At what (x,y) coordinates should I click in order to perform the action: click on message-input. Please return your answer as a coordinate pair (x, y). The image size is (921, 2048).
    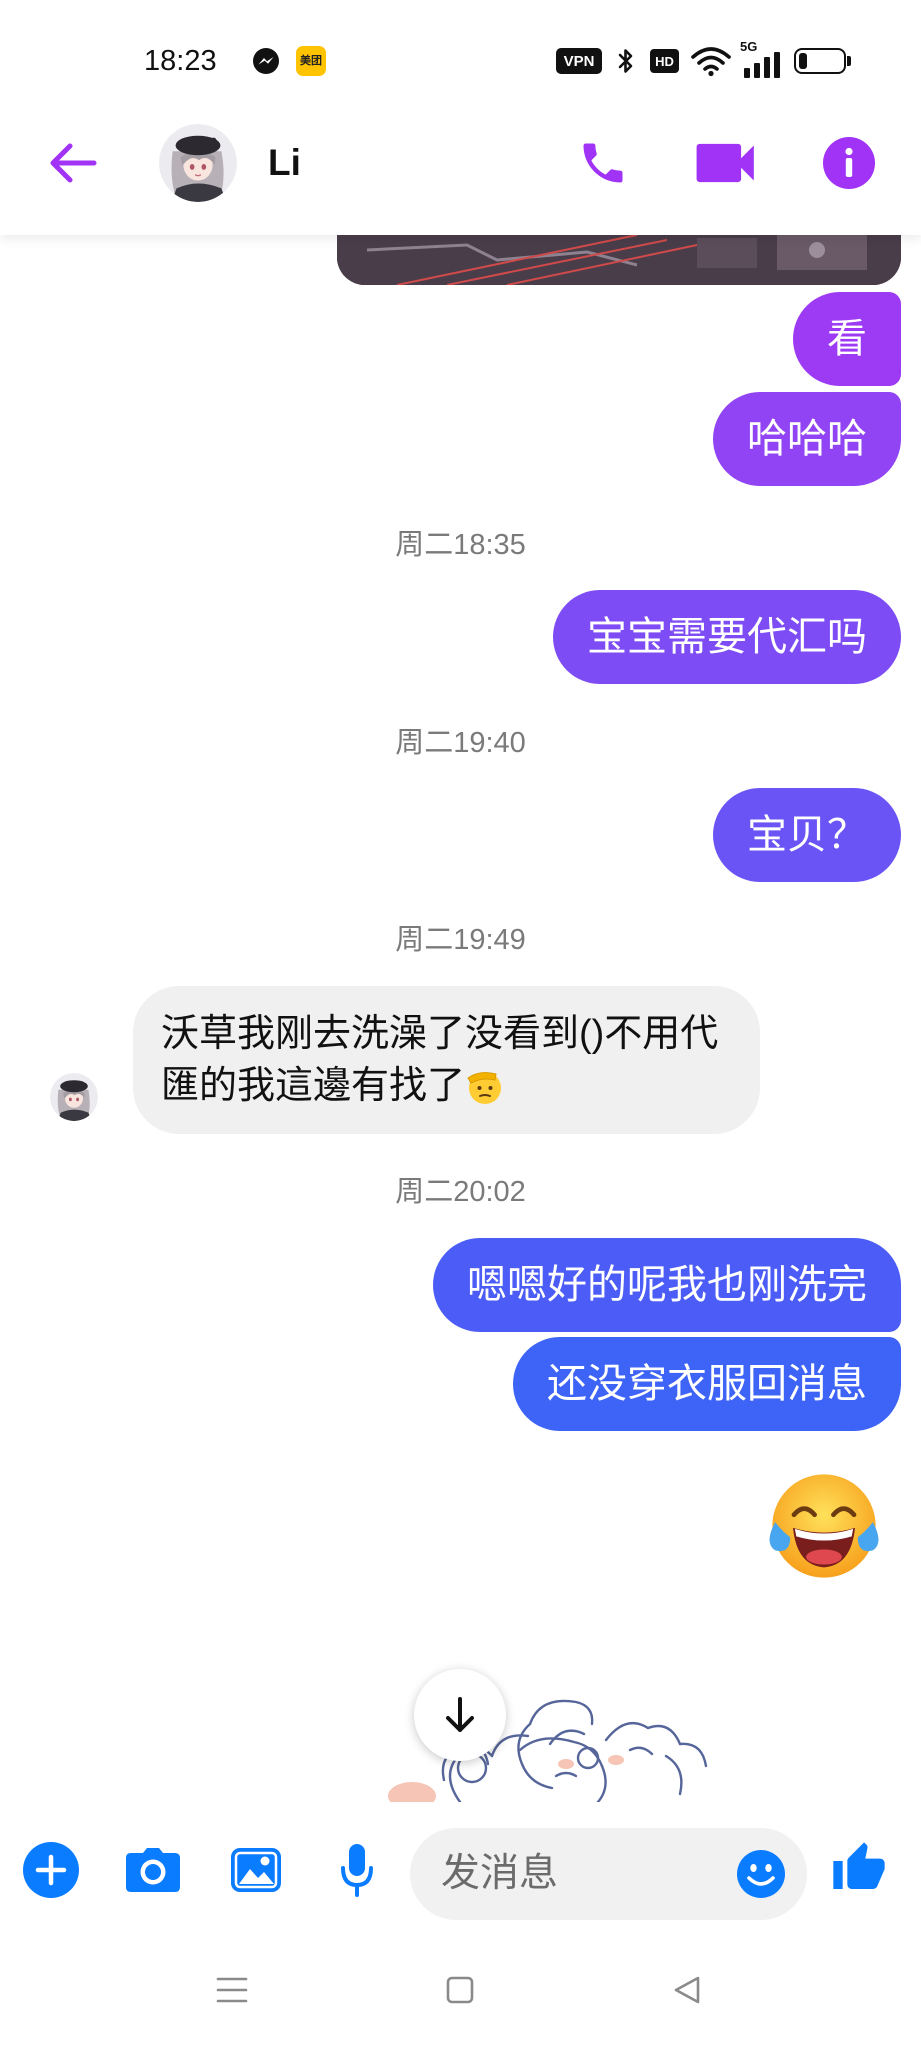
    Looking at the image, I should click on (585, 1874).